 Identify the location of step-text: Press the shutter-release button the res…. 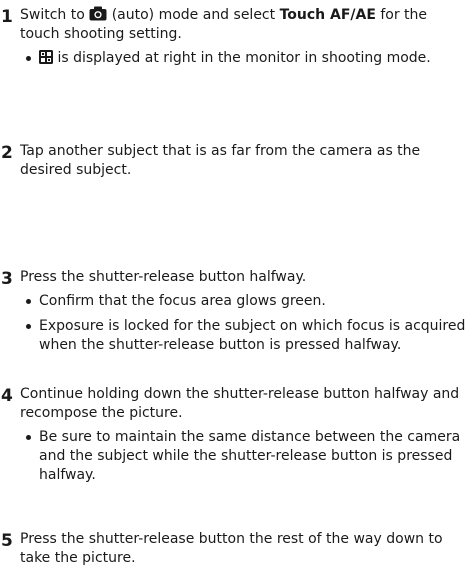
(231, 548).